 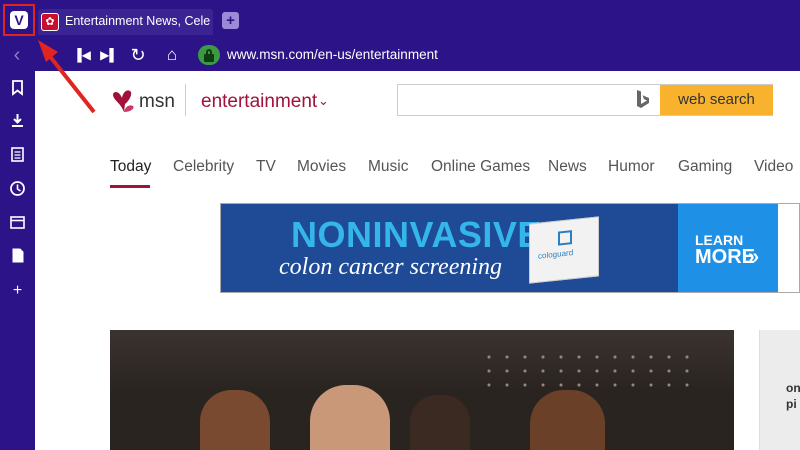 I want to click on ad-subline: colon cancer screening, so click(x=391, y=267).